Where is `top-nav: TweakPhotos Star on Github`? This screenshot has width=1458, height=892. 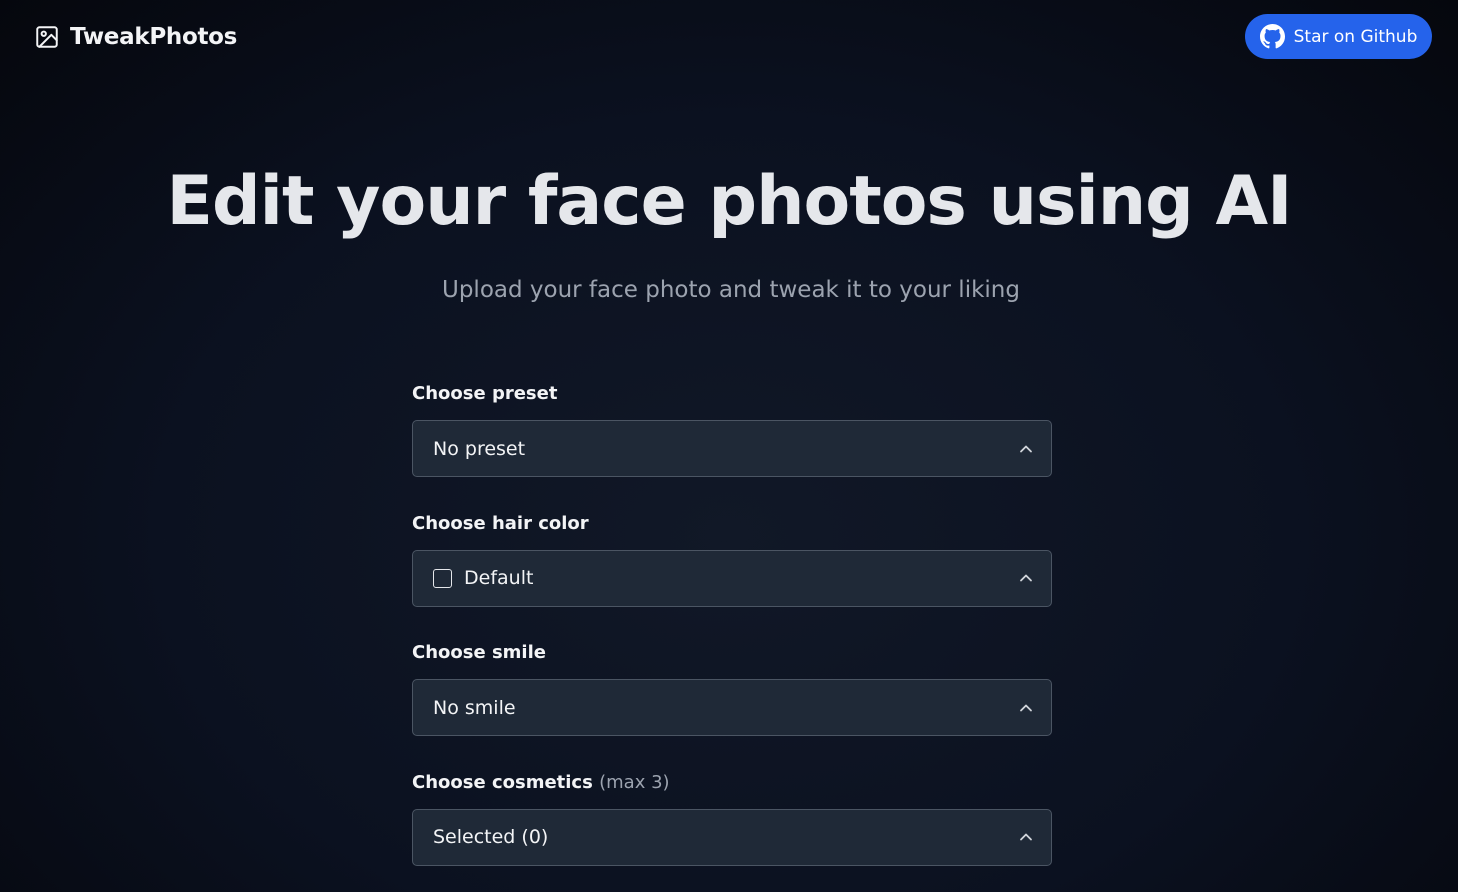 top-nav: TweakPhotos Star on Github is located at coordinates (729, 38).